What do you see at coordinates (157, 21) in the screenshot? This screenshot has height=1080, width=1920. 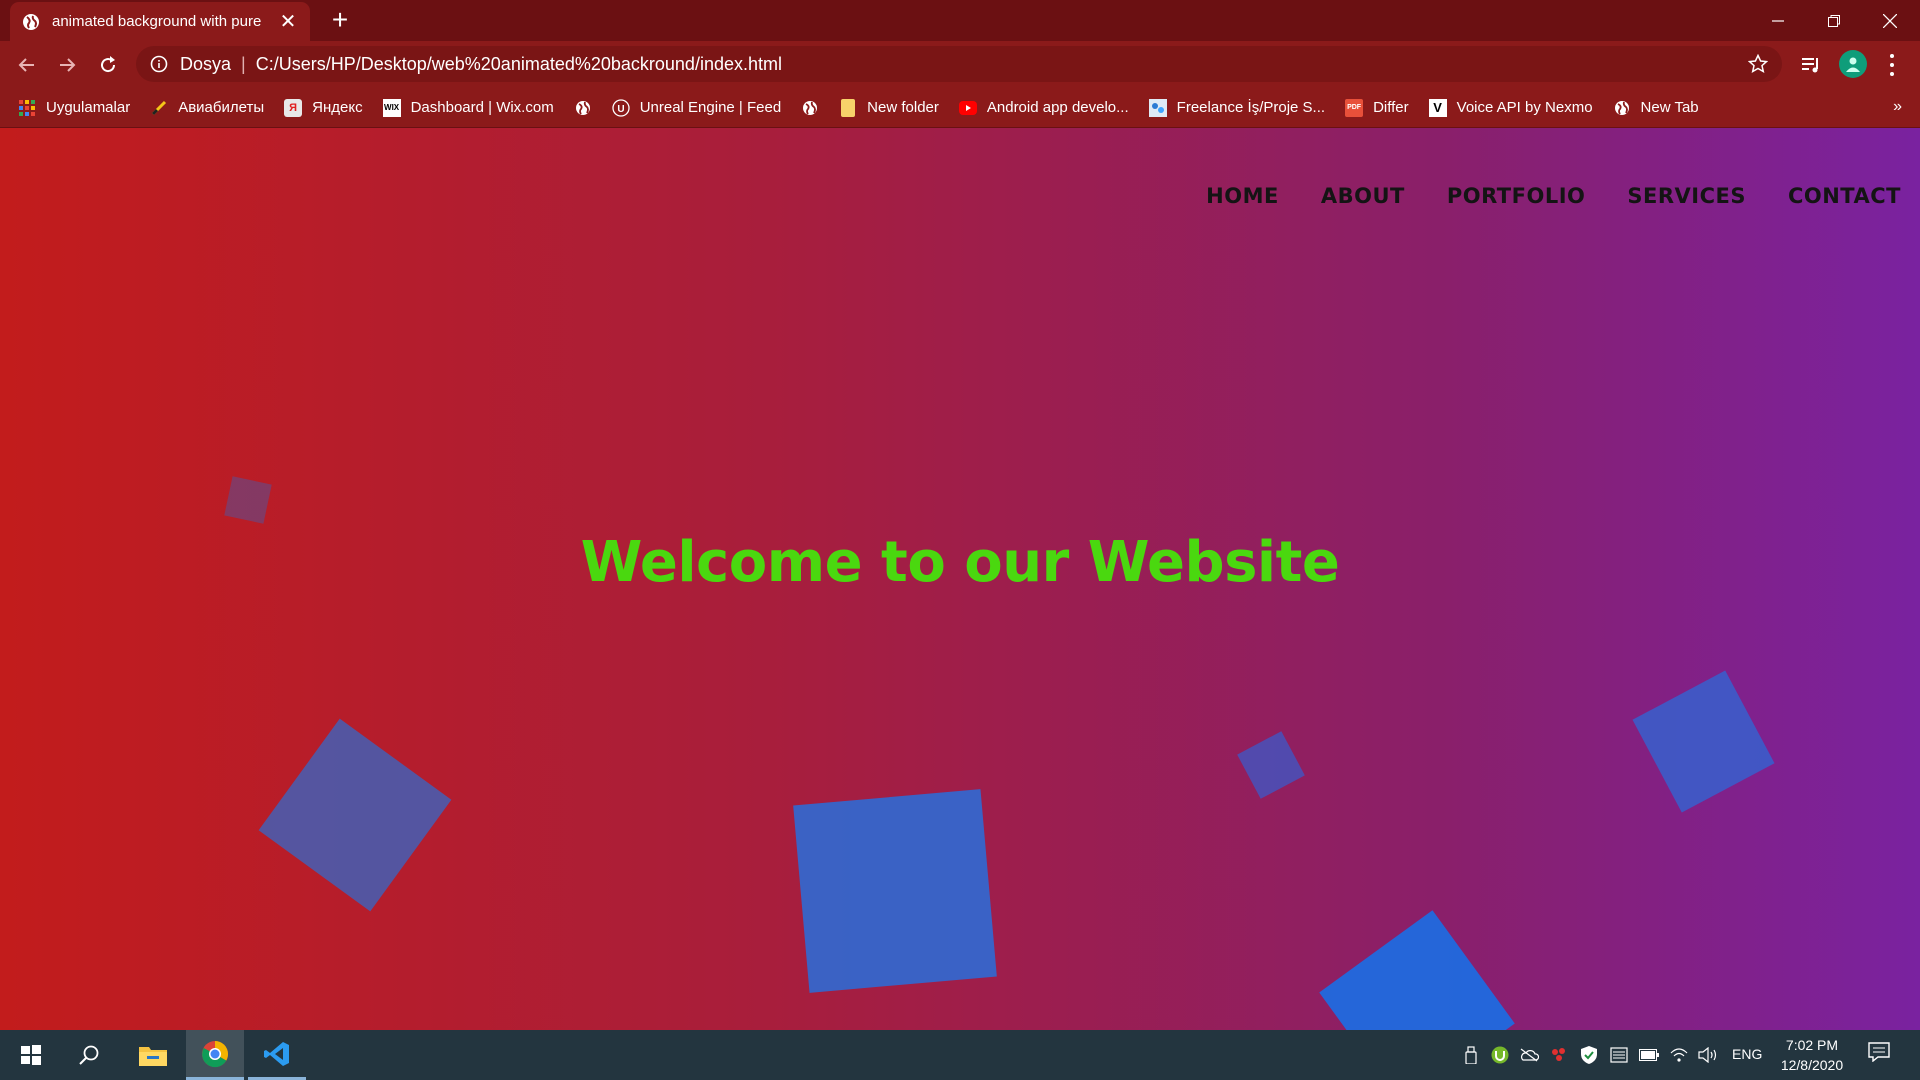 I see `tab-title: animated background with pure` at bounding box center [157, 21].